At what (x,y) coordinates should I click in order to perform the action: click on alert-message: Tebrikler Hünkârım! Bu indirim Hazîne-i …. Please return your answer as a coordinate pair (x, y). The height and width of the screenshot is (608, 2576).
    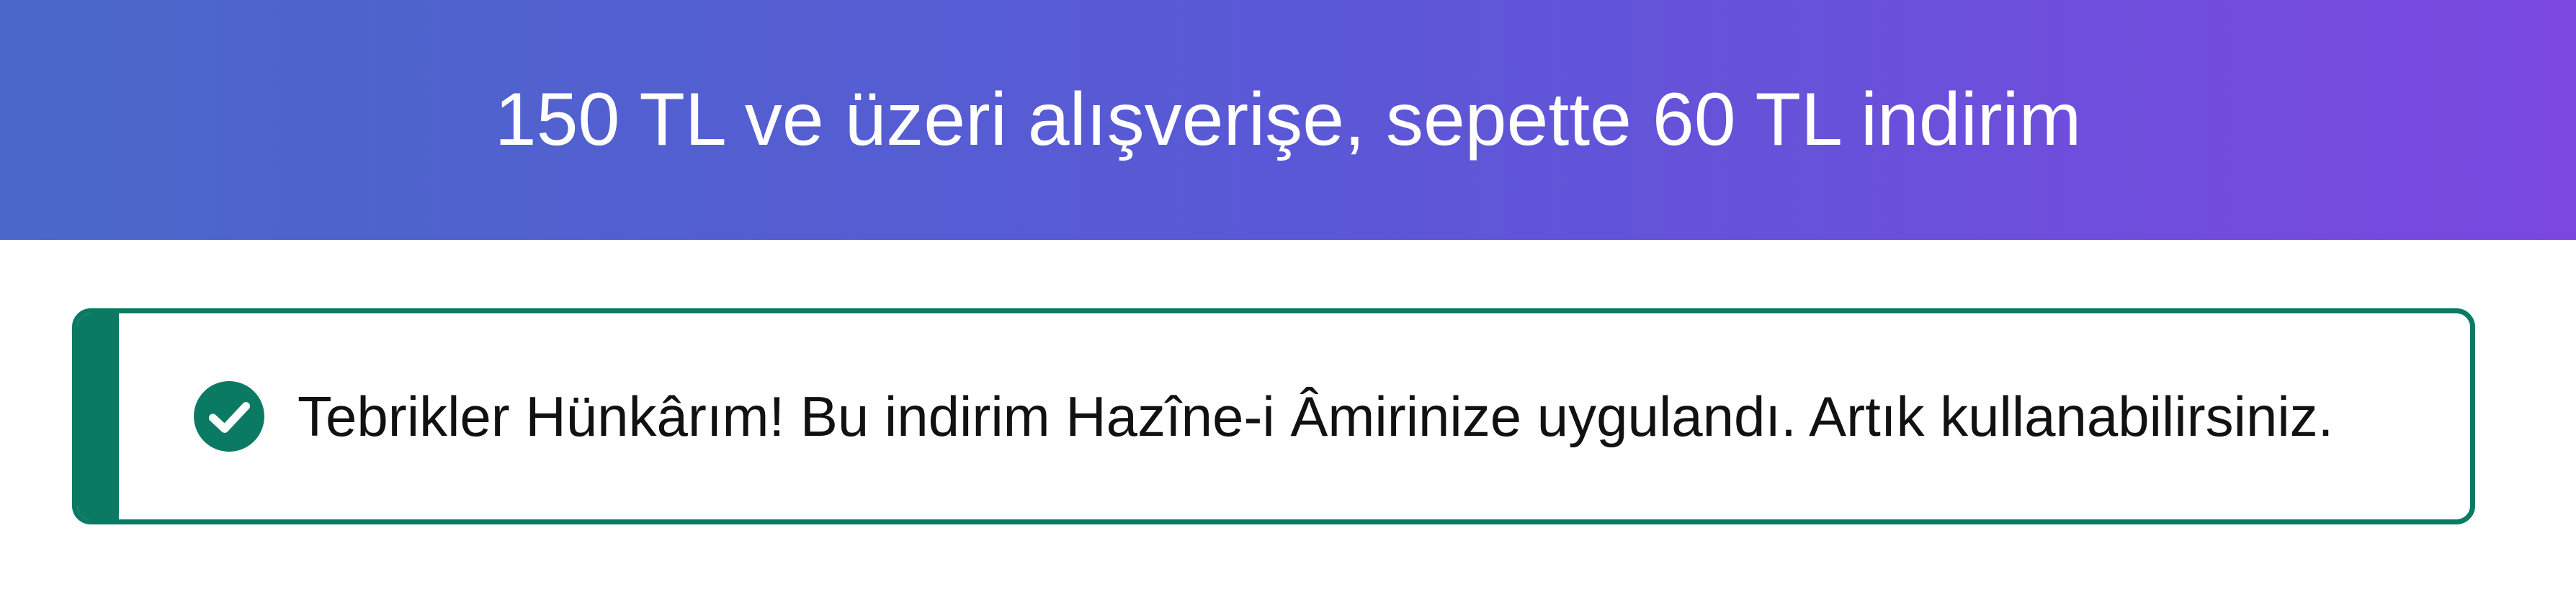
    Looking at the image, I should click on (1316, 416).